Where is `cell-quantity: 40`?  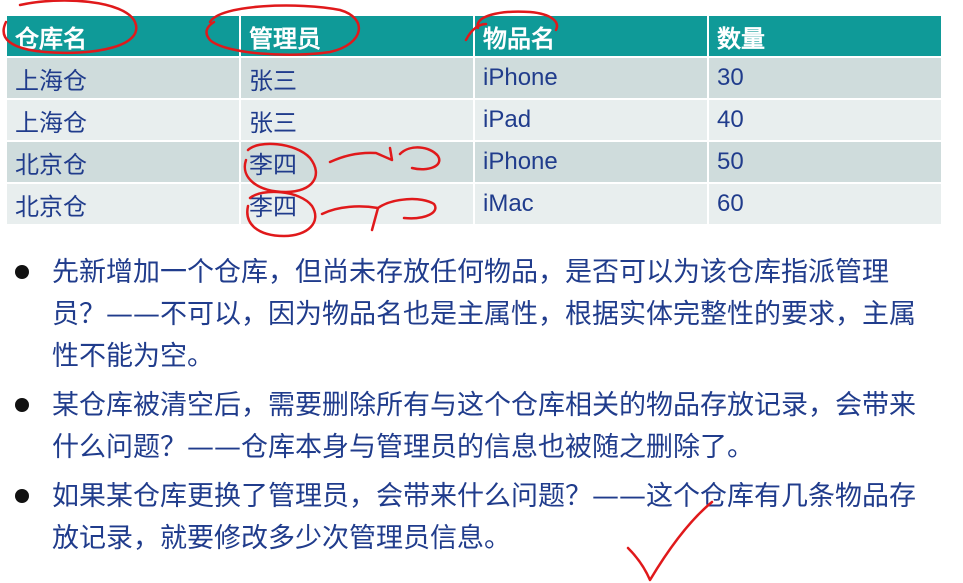
cell-quantity: 40 is located at coordinates (825, 119).